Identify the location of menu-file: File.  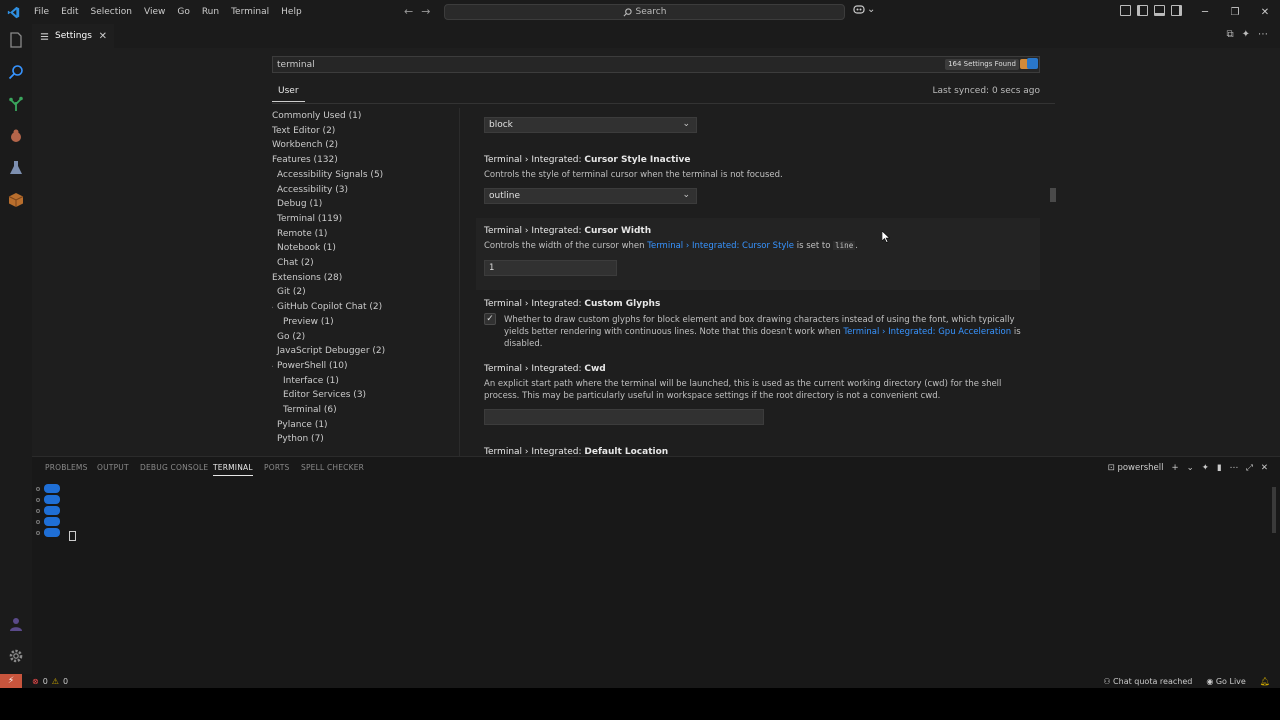
(41, 12).